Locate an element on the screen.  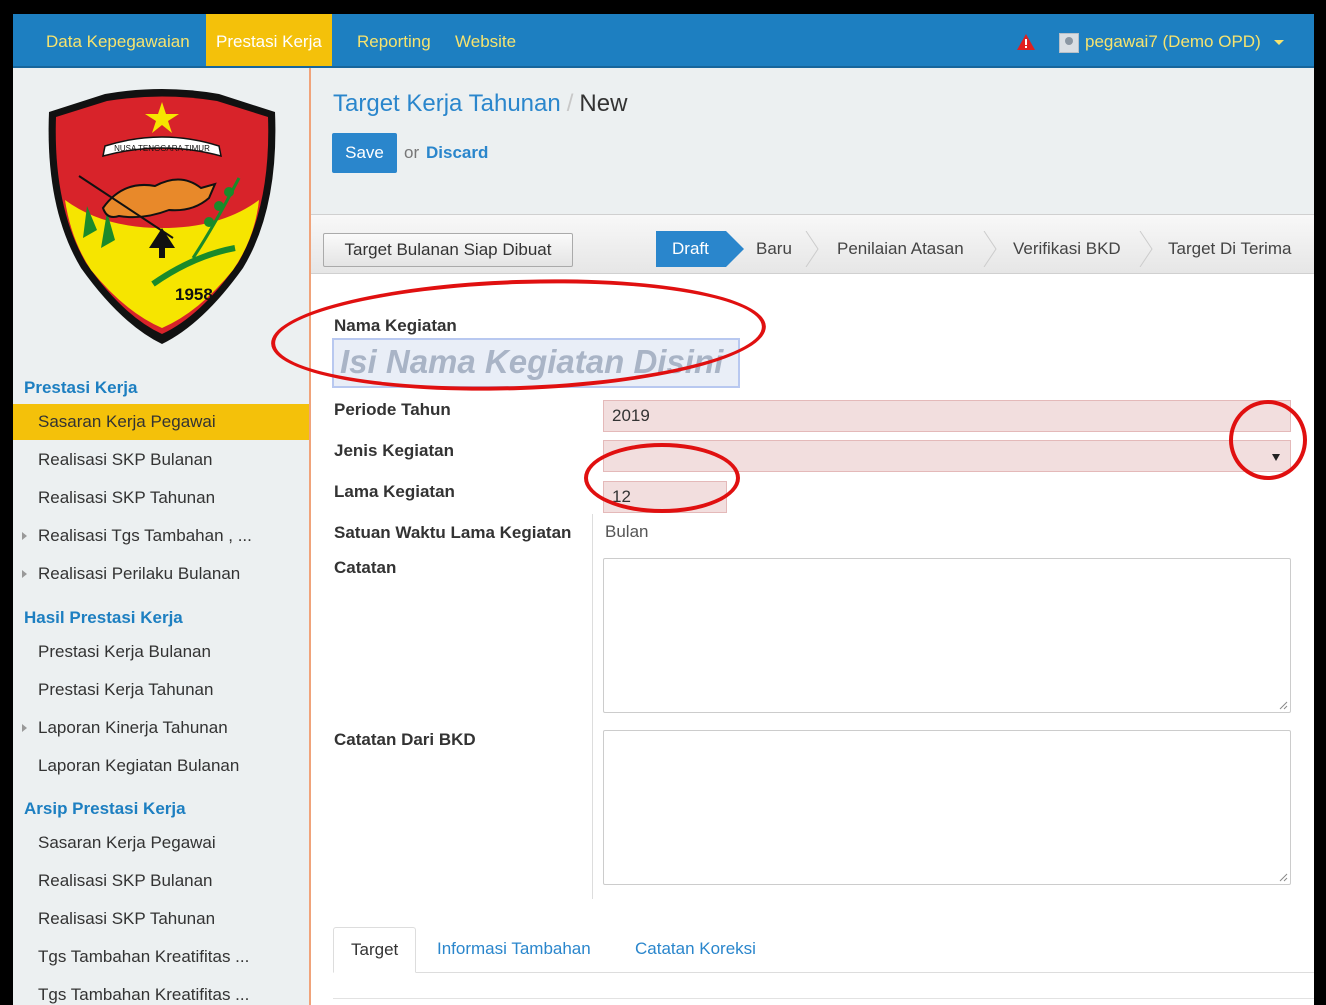
nav-data-kepegawaian: Data Kepegawaian is located at coordinates (118, 40).